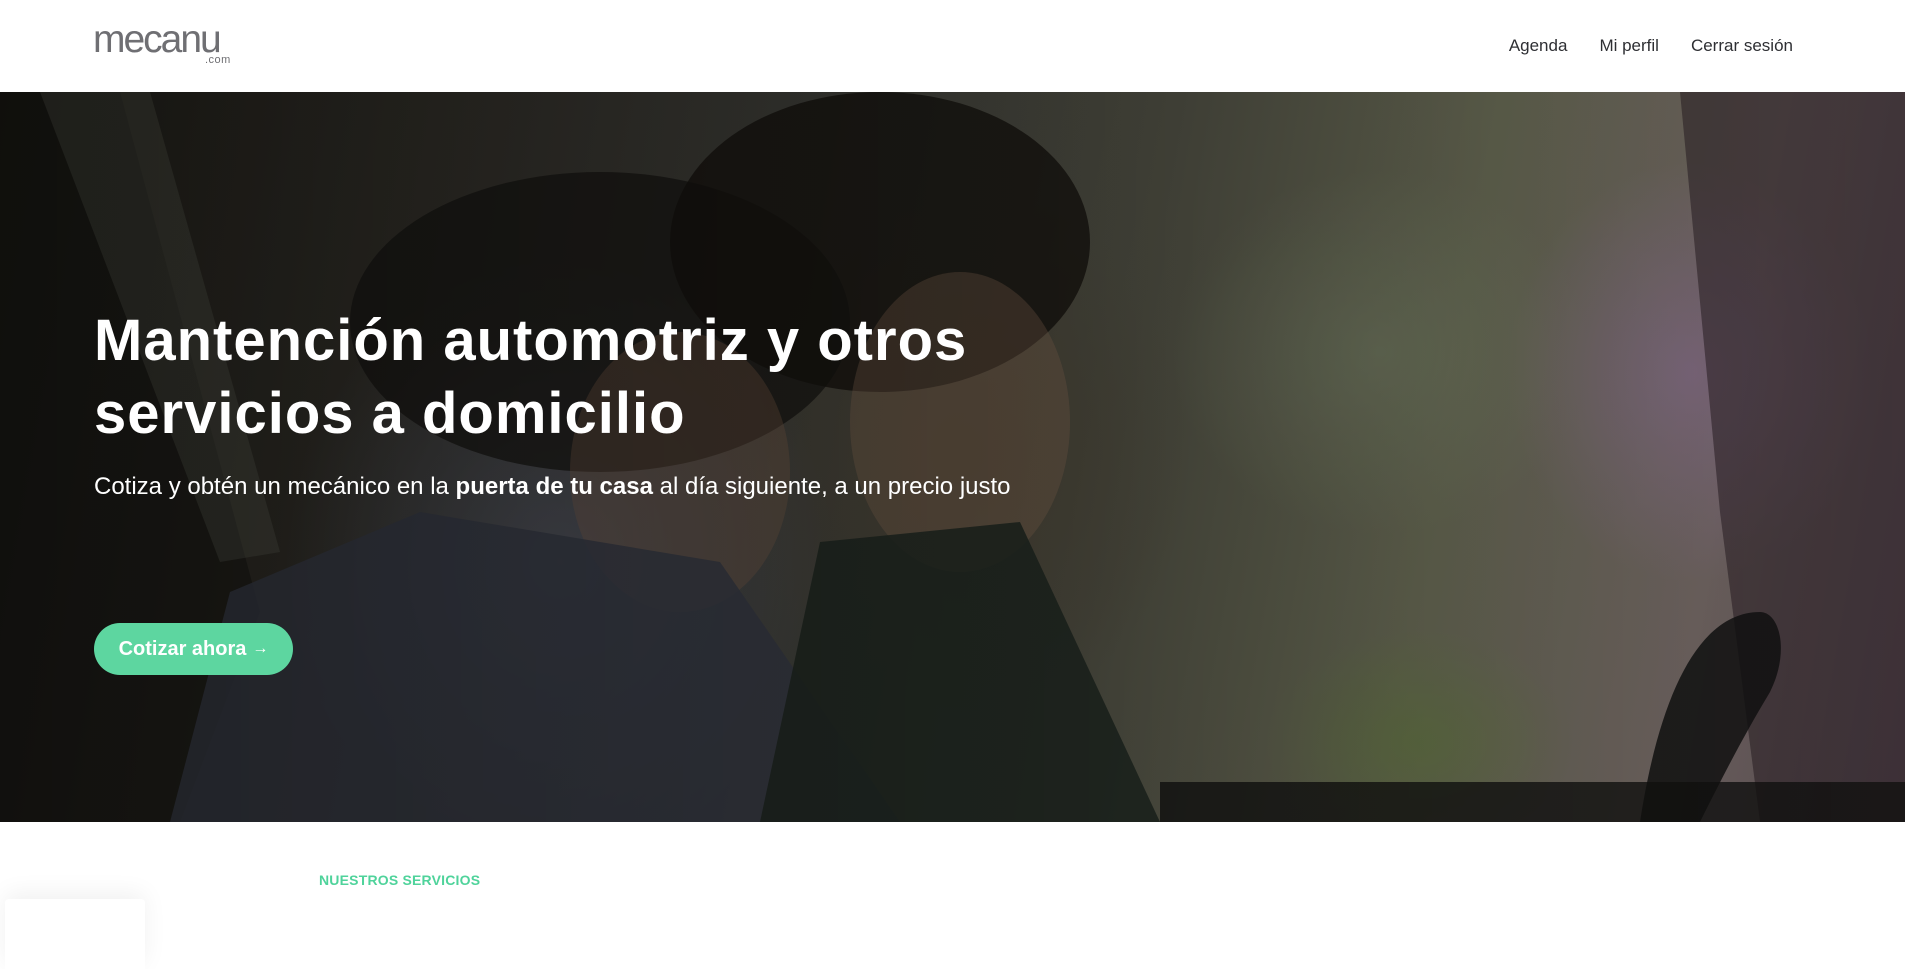 This screenshot has width=1905, height=969. I want to click on floating-card, so click(75, 934).